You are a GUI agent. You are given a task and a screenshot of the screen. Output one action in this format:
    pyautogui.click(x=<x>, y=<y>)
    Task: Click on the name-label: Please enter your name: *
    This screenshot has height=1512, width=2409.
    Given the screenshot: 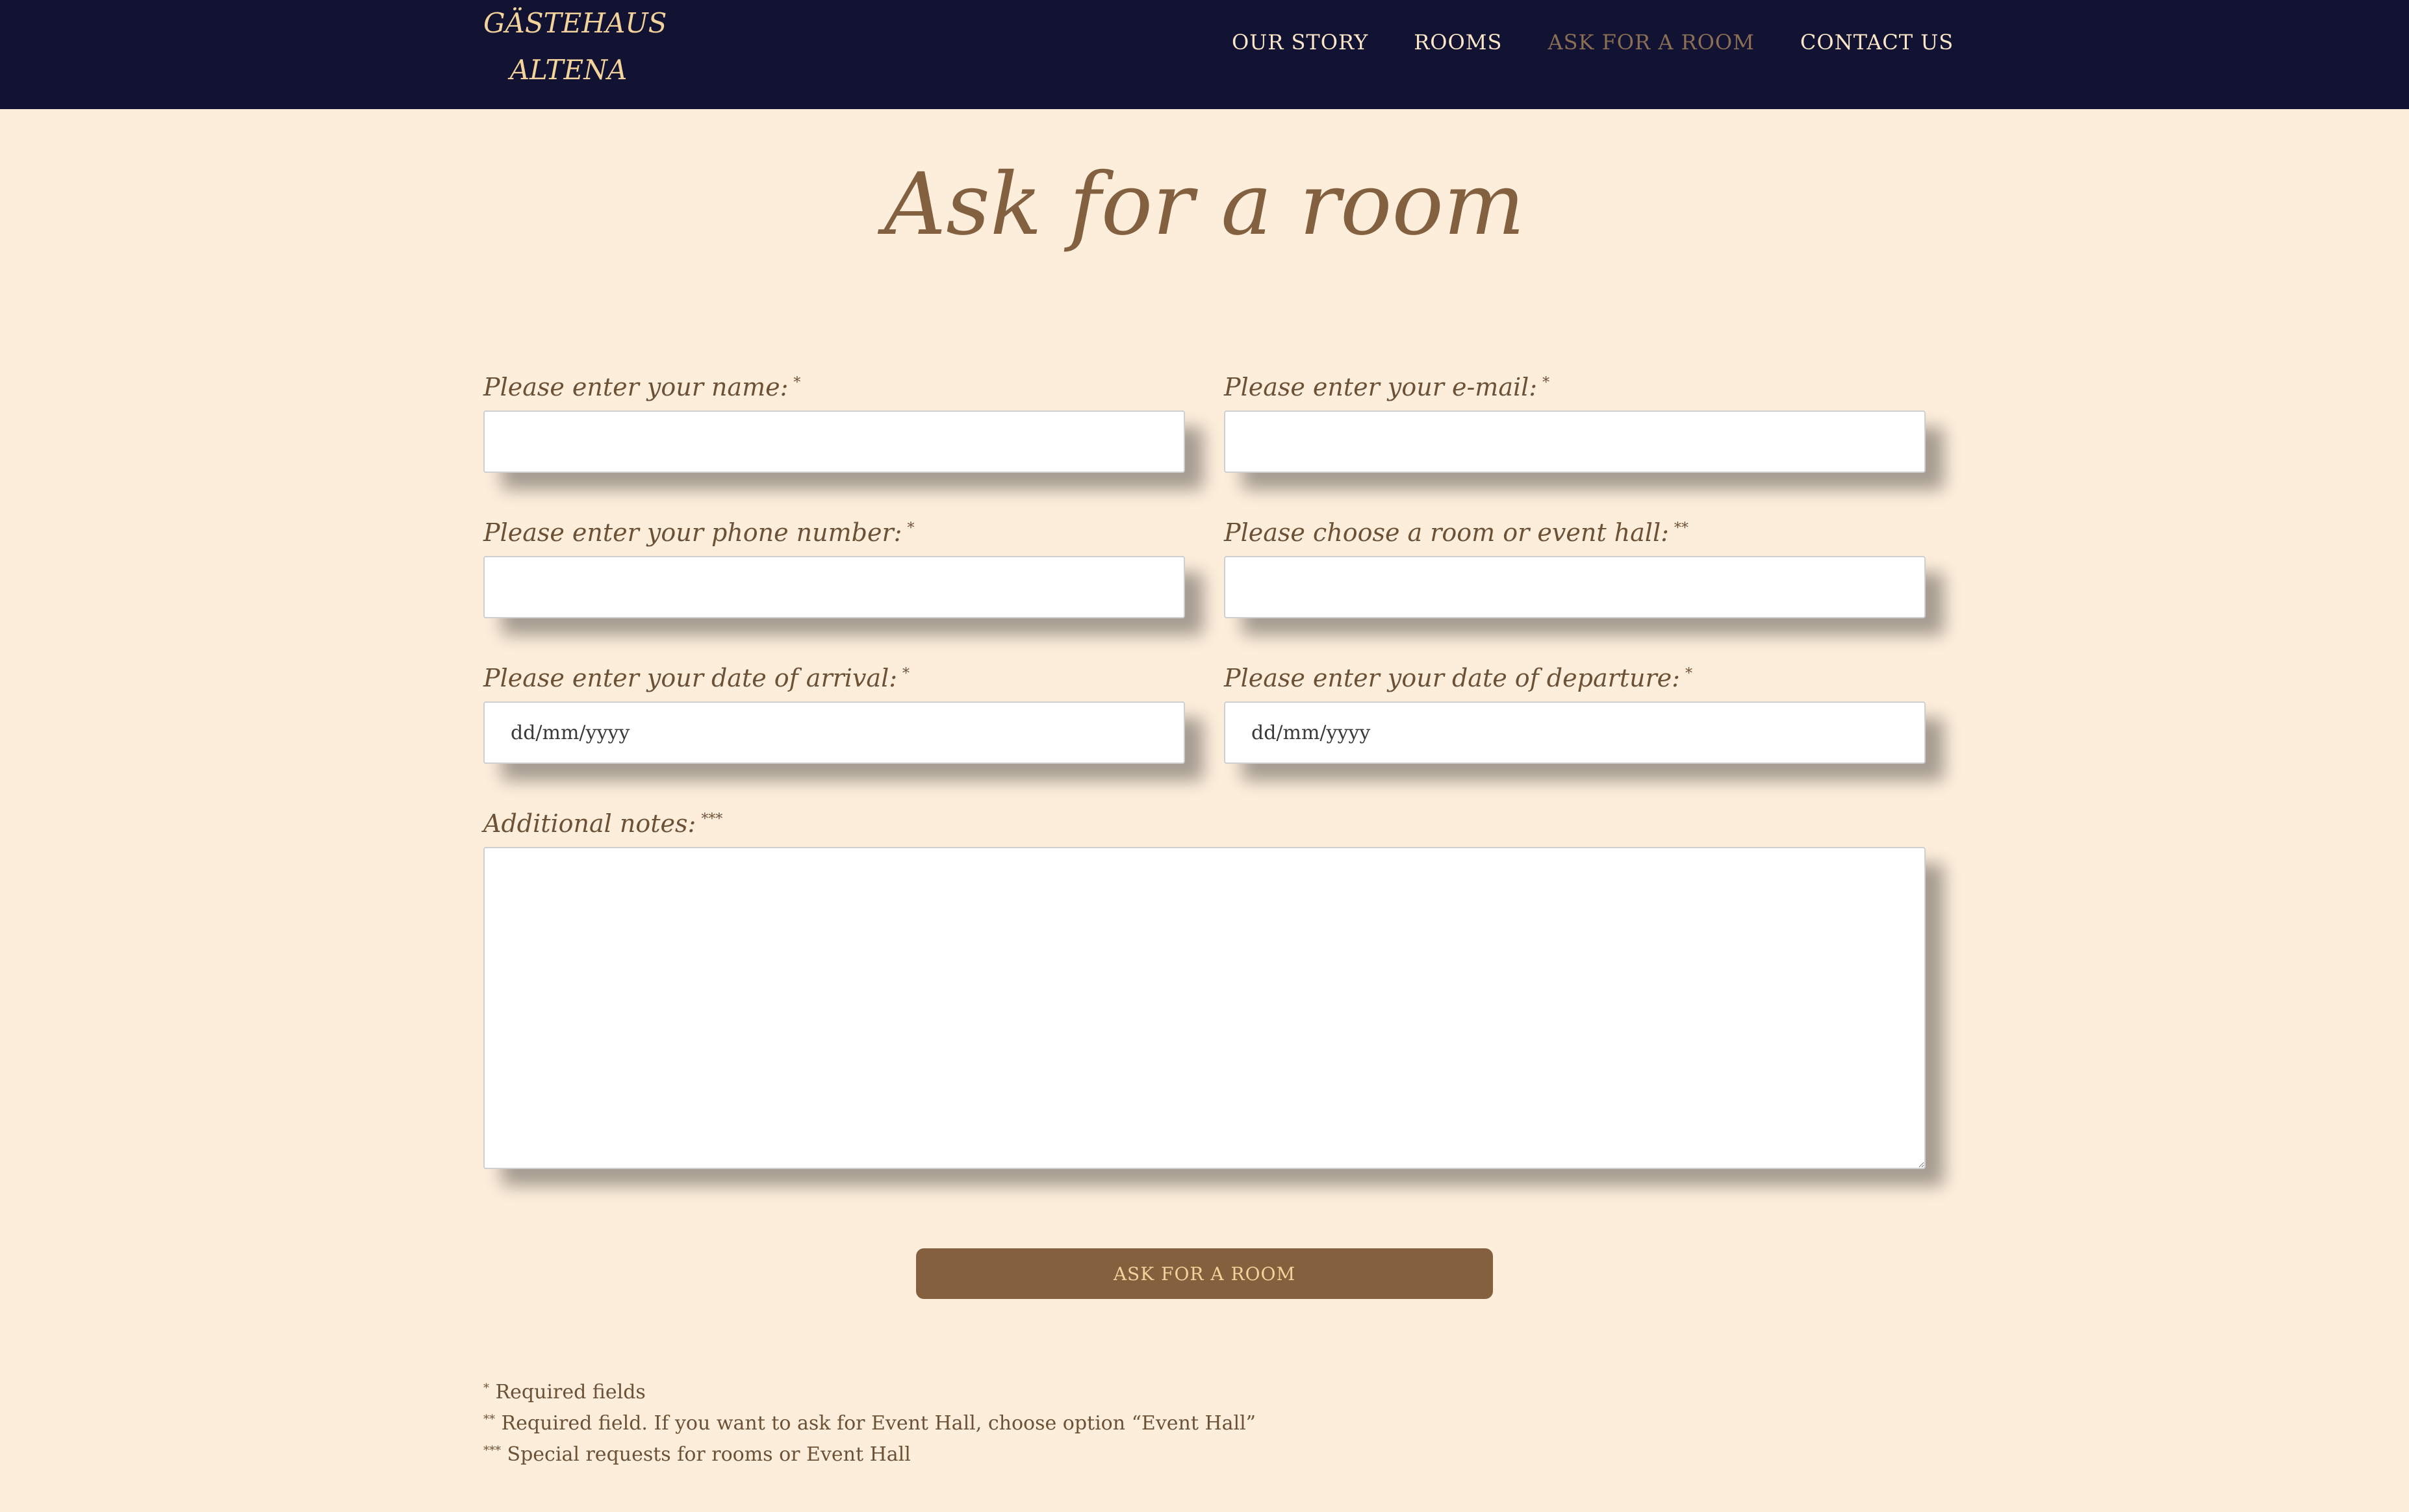 What is the action you would take?
    pyautogui.click(x=834, y=389)
    